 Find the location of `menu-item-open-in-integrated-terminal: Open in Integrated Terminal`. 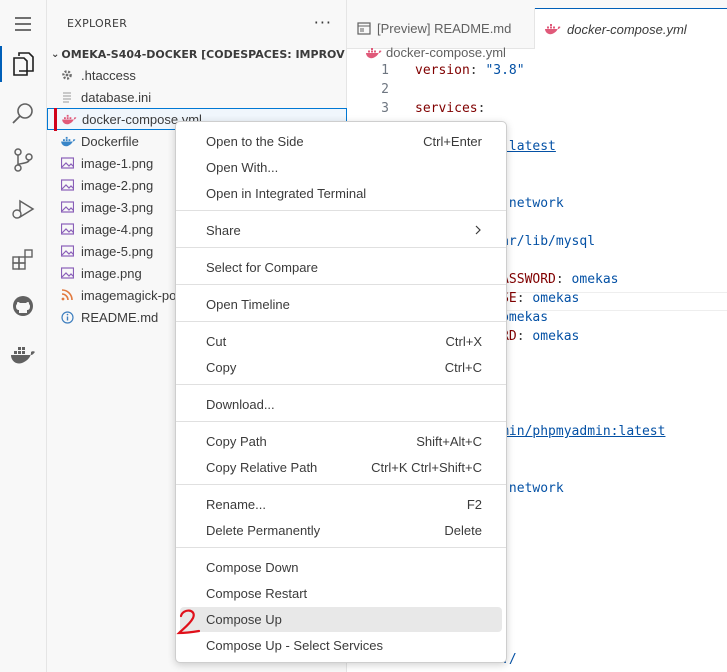

menu-item-open-in-integrated-terminal: Open in Integrated Terminal is located at coordinates (341, 193).